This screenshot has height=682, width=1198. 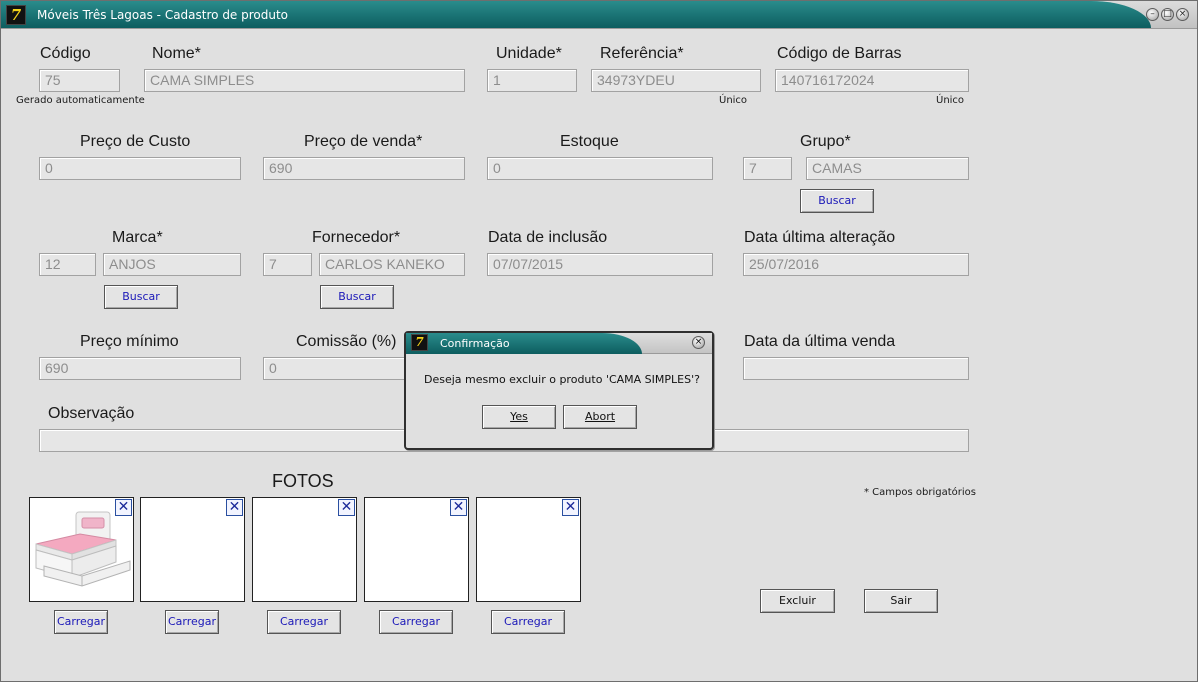 I want to click on unidade-field: 1, so click(x=532, y=80).